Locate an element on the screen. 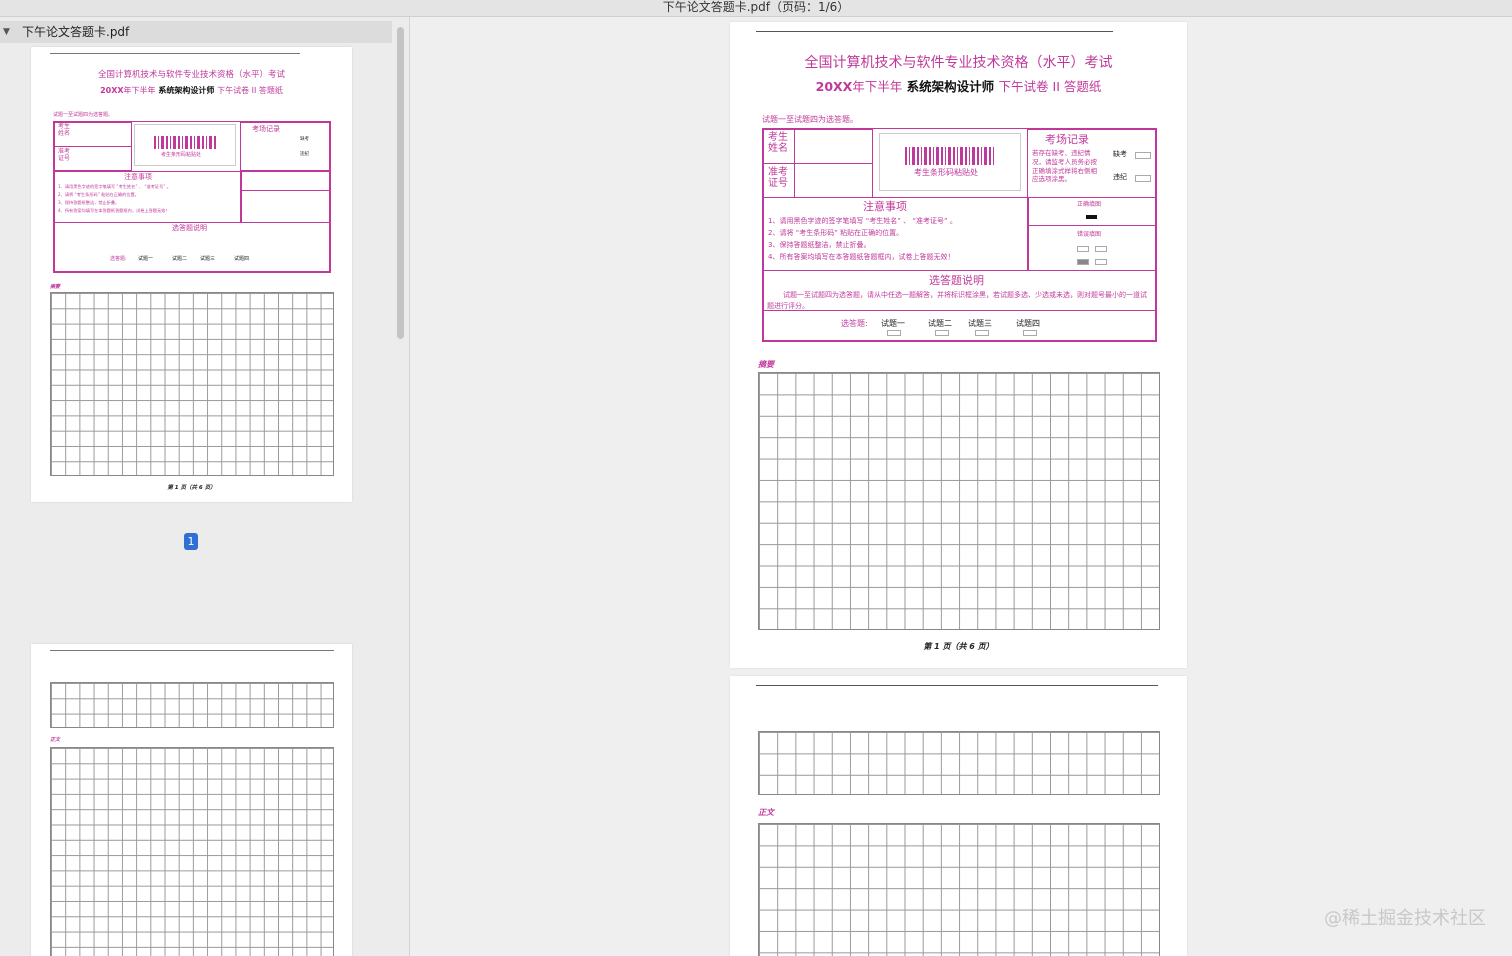 The image size is (1512, 956). choice-3: 试题三 is located at coordinates (980, 323).